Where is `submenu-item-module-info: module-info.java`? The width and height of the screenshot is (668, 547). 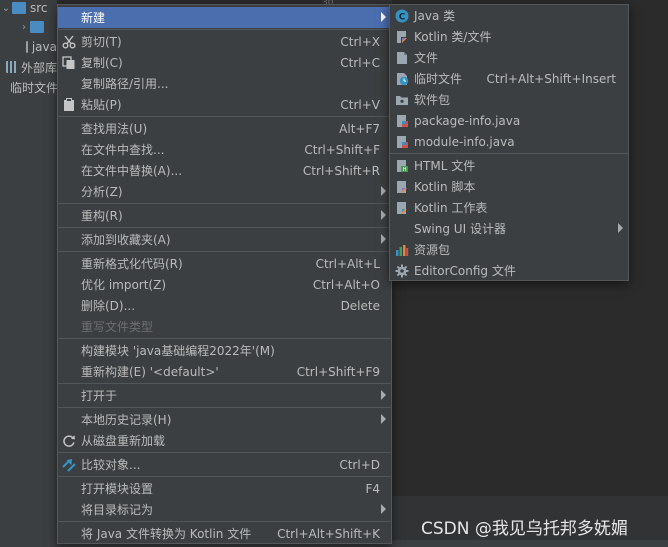
submenu-item-module-info: module-info.java is located at coordinates (509, 141).